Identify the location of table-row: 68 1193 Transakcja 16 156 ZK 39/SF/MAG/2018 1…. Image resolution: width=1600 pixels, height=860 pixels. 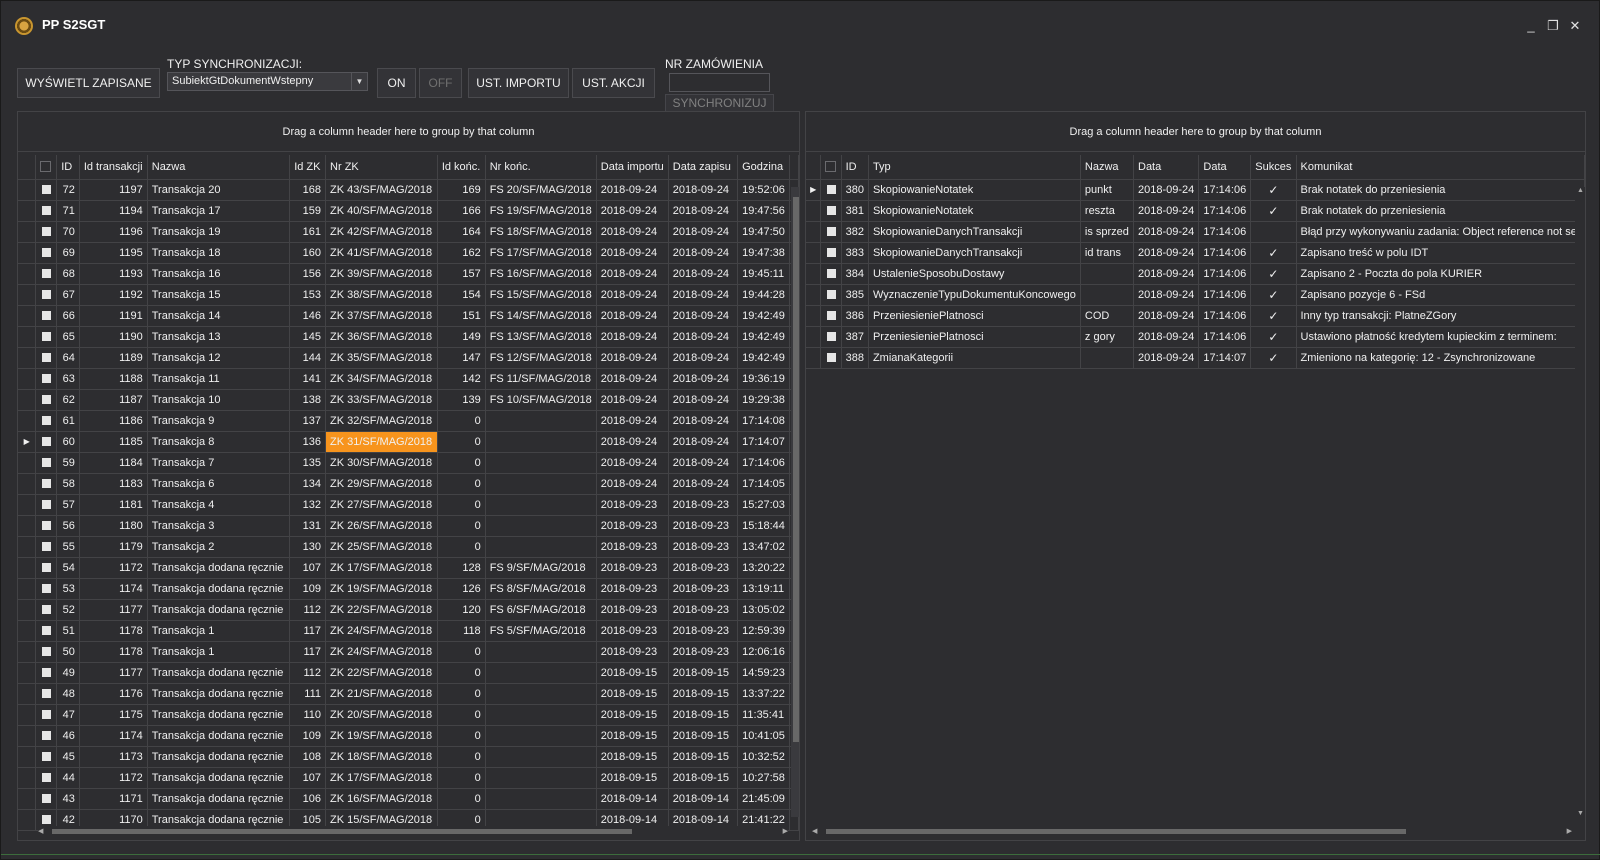
(408, 274).